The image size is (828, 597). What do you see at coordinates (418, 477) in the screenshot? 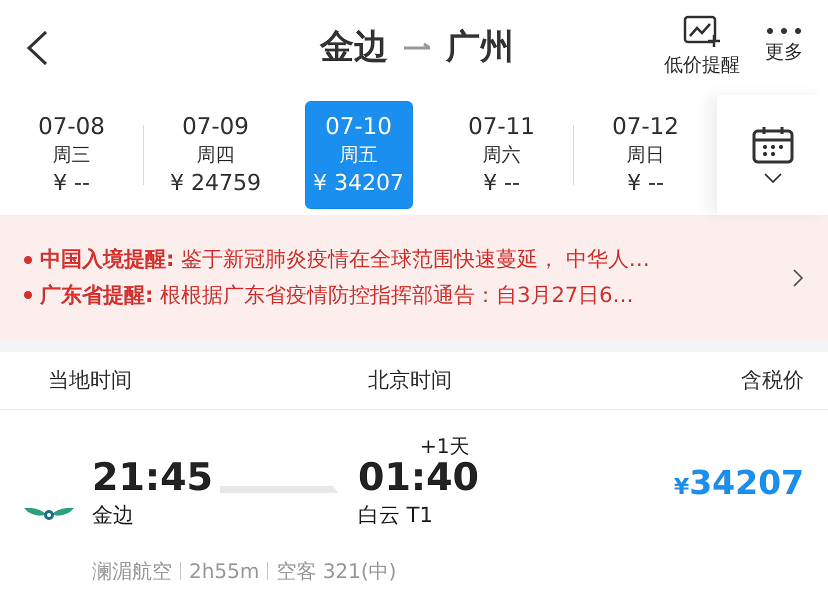
I see `arrival-time: 01:40` at bounding box center [418, 477].